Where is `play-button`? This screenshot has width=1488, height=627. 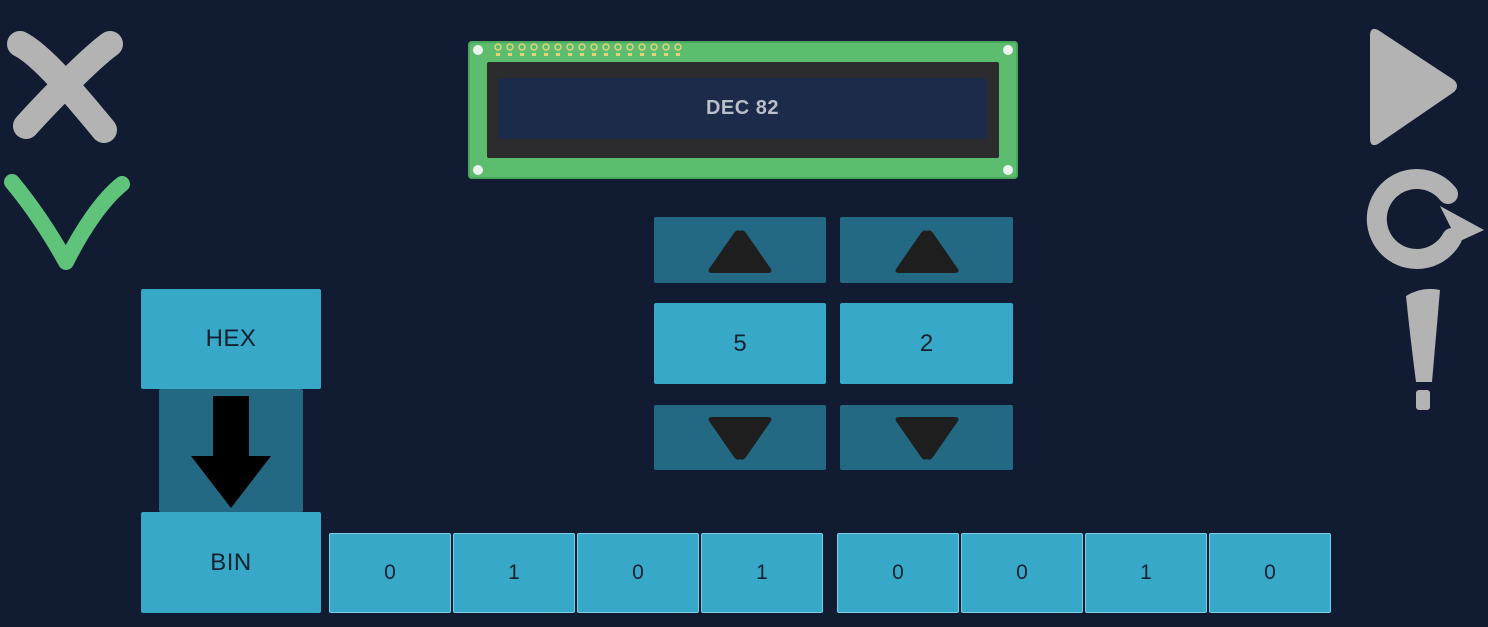 play-button is located at coordinates (1415, 86).